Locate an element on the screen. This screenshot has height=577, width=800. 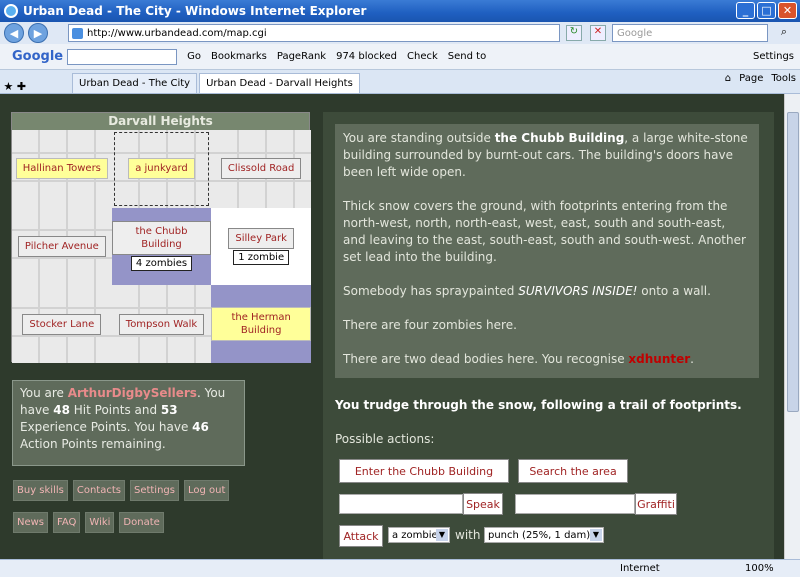
building-name: the Chubb Building is located at coordinates (559, 138).